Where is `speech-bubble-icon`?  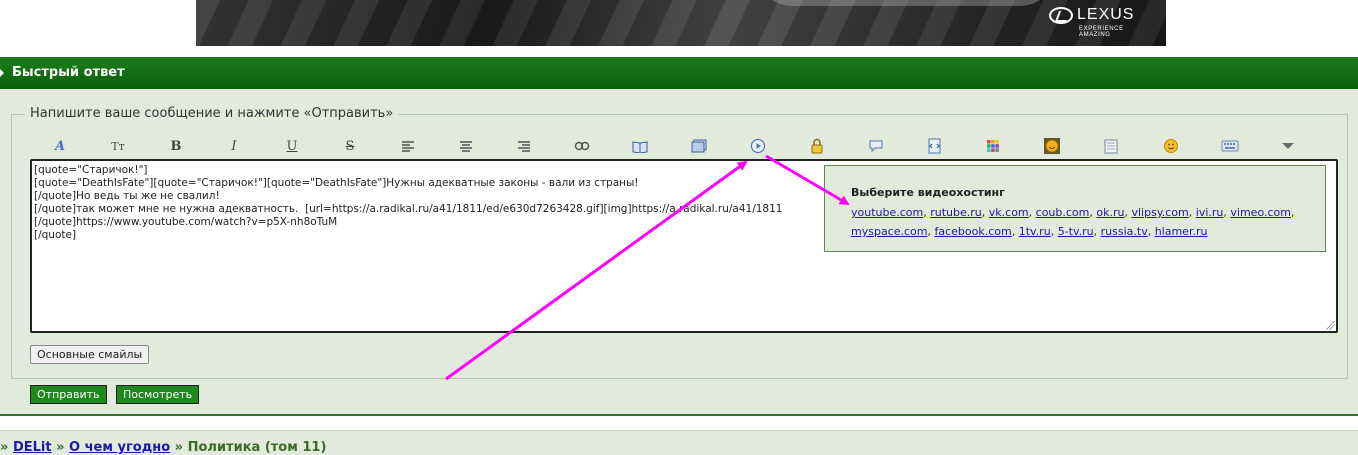
speech-bubble-icon is located at coordinates (876, 146).